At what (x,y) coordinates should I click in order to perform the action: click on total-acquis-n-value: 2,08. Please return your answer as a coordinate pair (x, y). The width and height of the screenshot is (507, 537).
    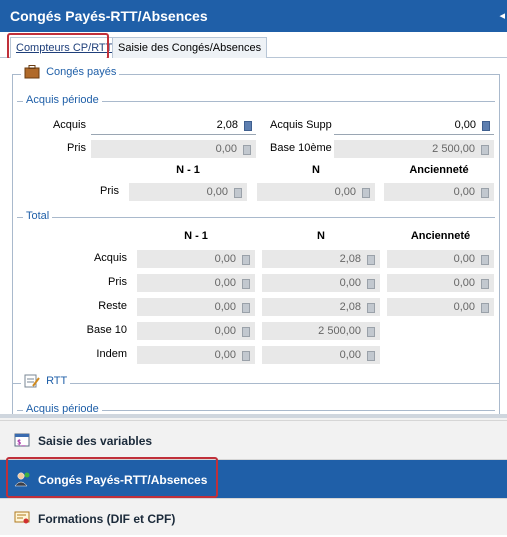
    Looking at the image, I should click on (350, 259).